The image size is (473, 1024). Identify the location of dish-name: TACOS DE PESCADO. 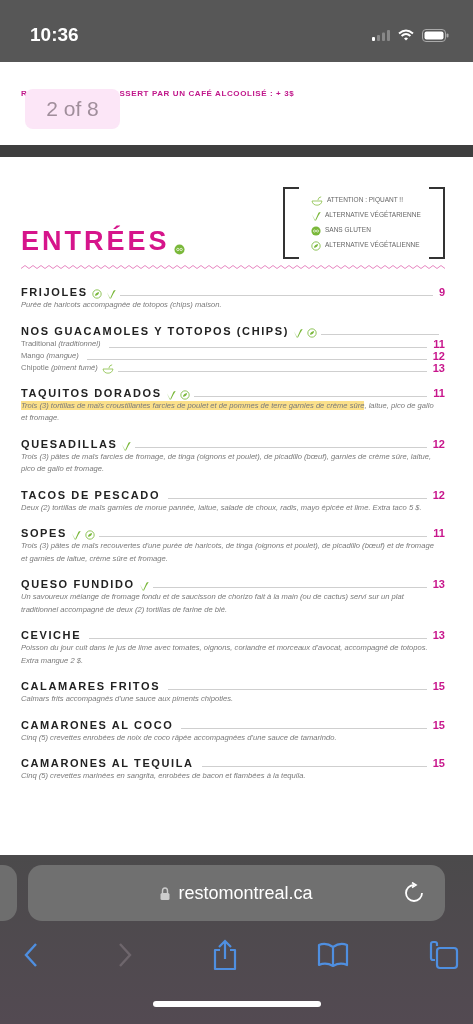
(91, 494).